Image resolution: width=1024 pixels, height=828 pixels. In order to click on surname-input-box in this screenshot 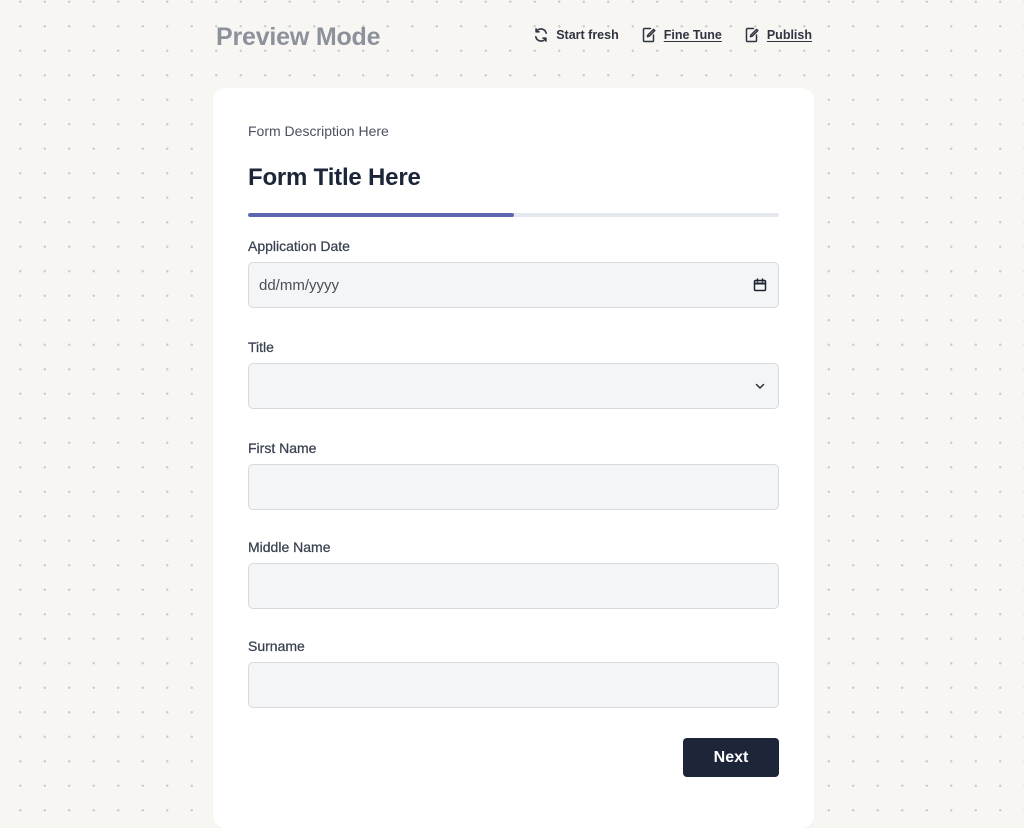, I will do `click(513, 685)`.